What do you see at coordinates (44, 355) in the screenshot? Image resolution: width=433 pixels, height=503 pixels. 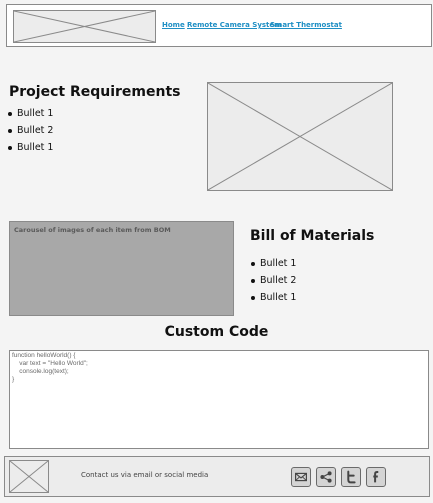 I see `code-line: function helloWorld() {` at bounding box center [44, 355].